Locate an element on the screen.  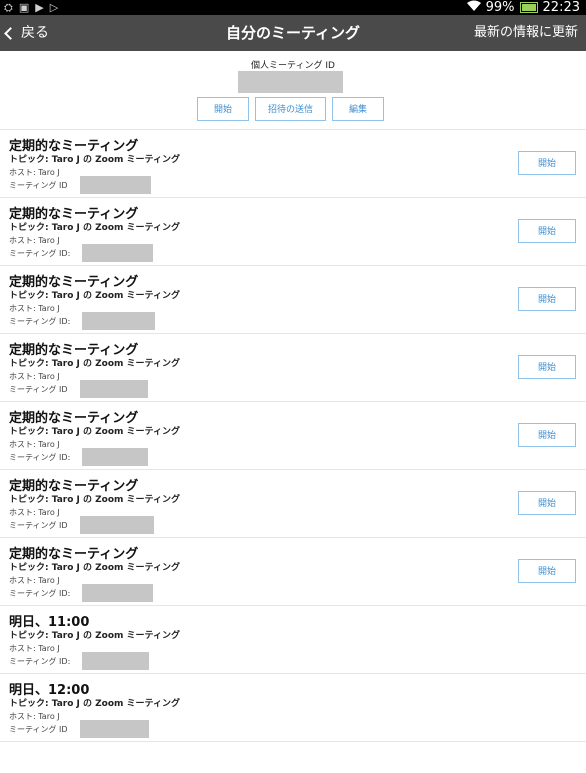
personal-meeting-id-section: 個人ミーティング ID 開始 招待の送信 編集 is located at coordinates (293, 90).